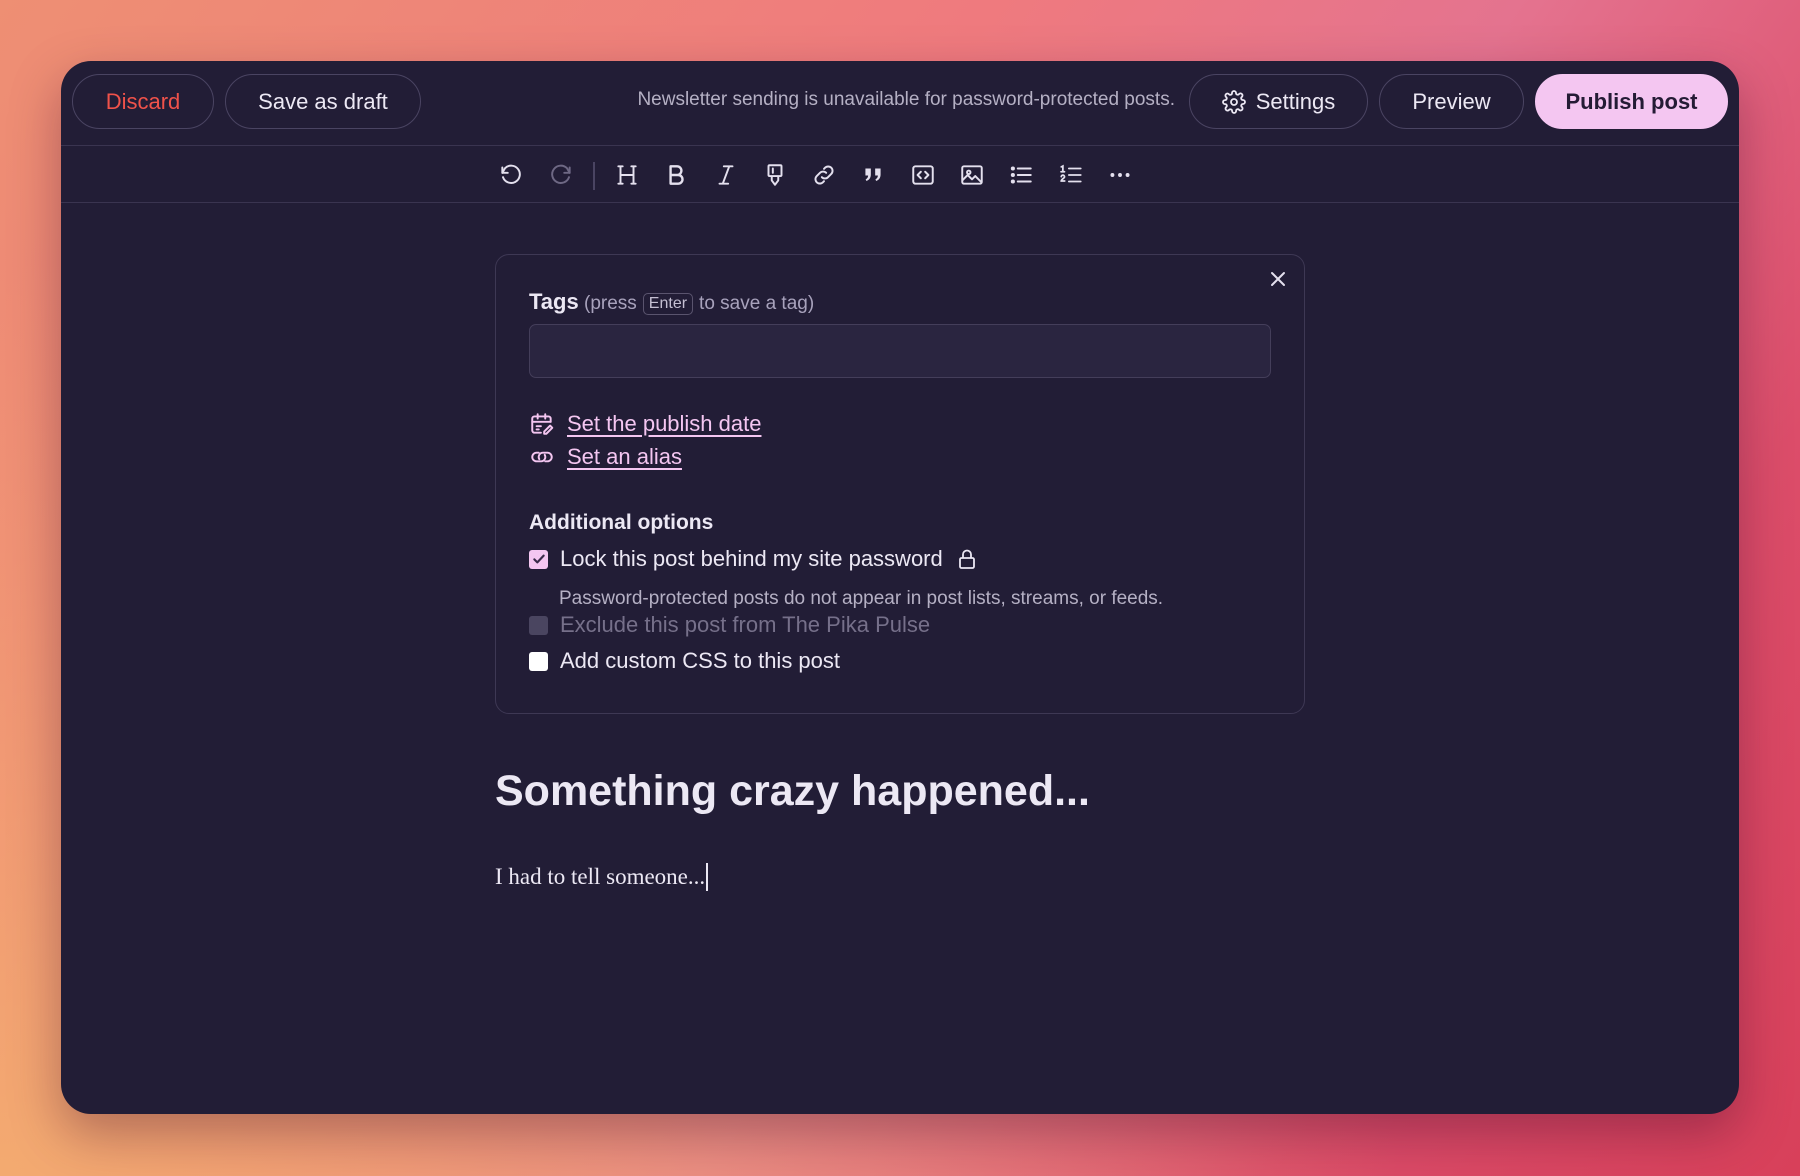  I want to click on exclude-newsletter-label: Exclude this post from The Pika Pulse, so click(745, 624).